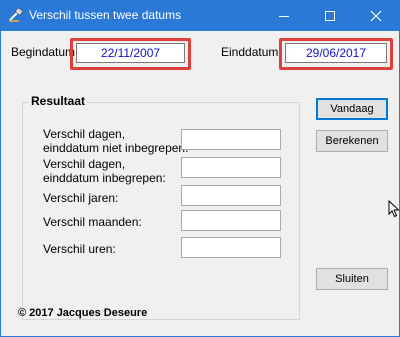  I want to click on days-excl-output, so click(231, 139).